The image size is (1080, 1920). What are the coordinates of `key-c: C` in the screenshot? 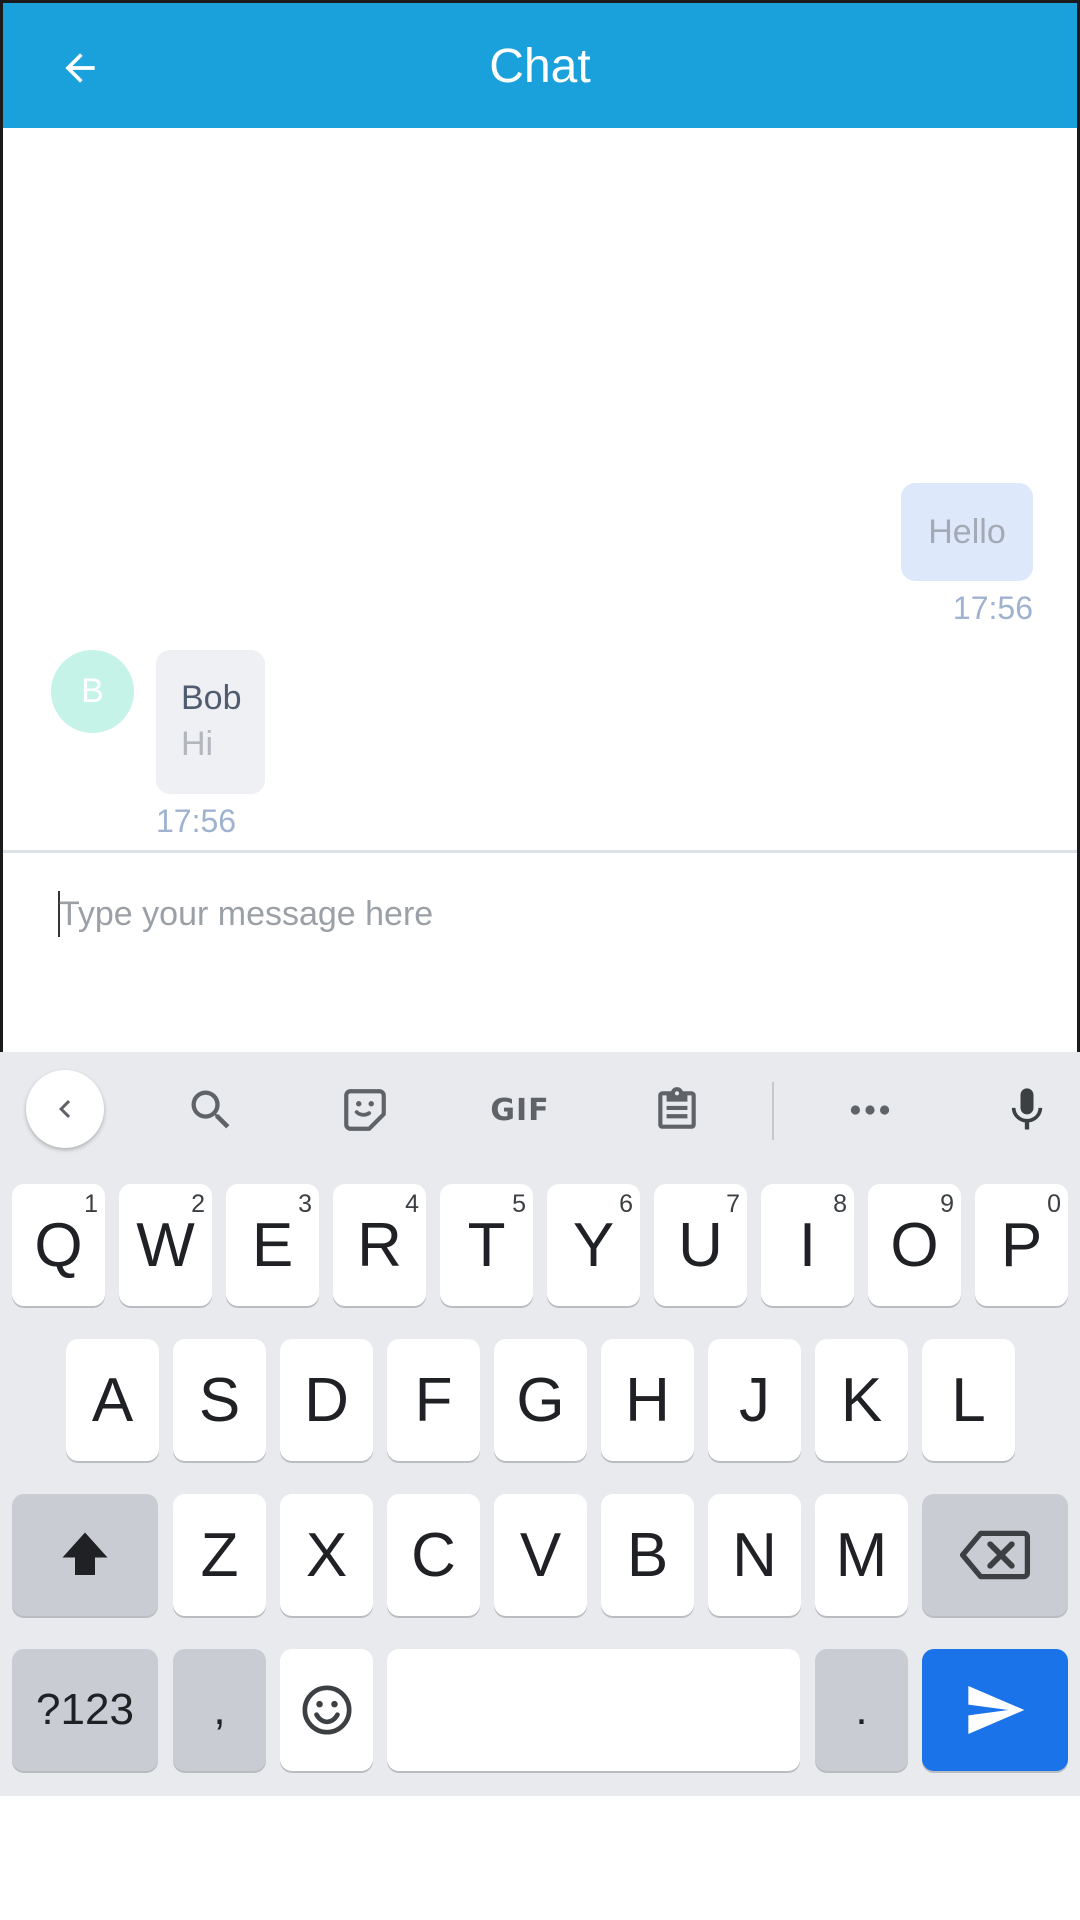 It's located at (433, 1555).